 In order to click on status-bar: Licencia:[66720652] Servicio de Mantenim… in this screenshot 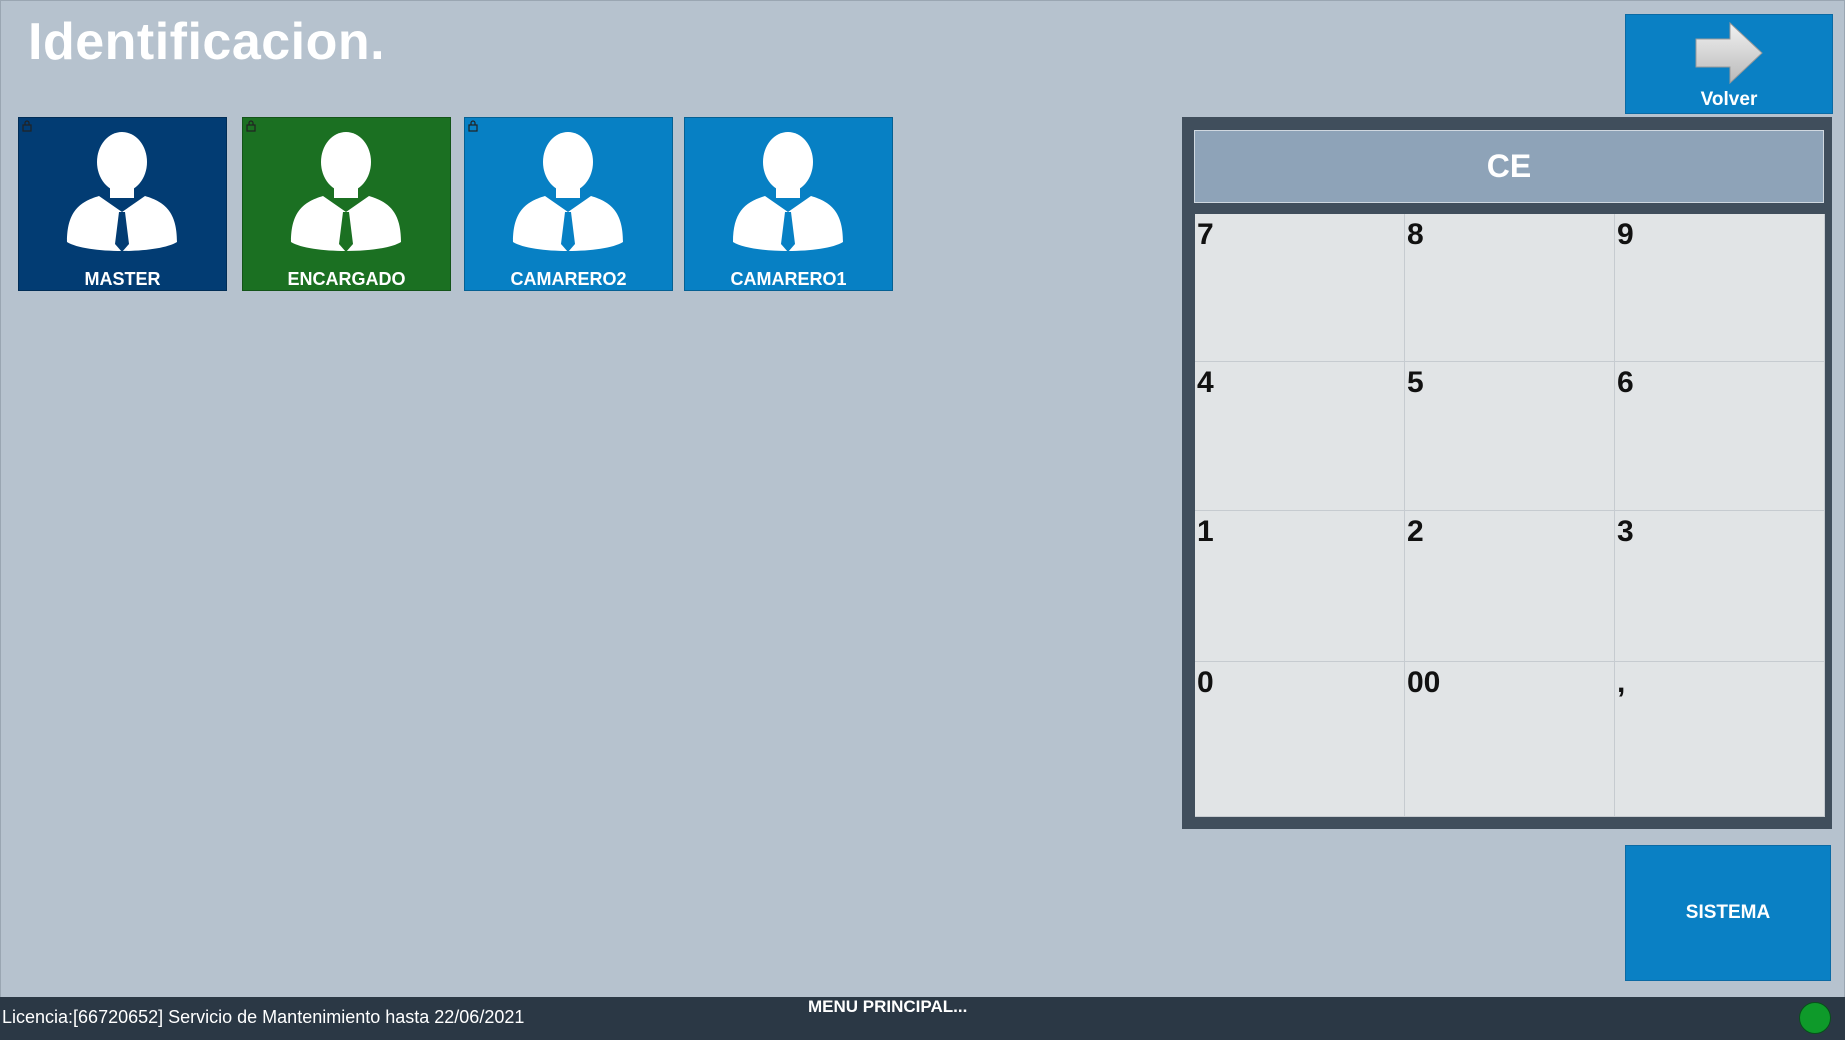, I will do `click(922, 1018)`.